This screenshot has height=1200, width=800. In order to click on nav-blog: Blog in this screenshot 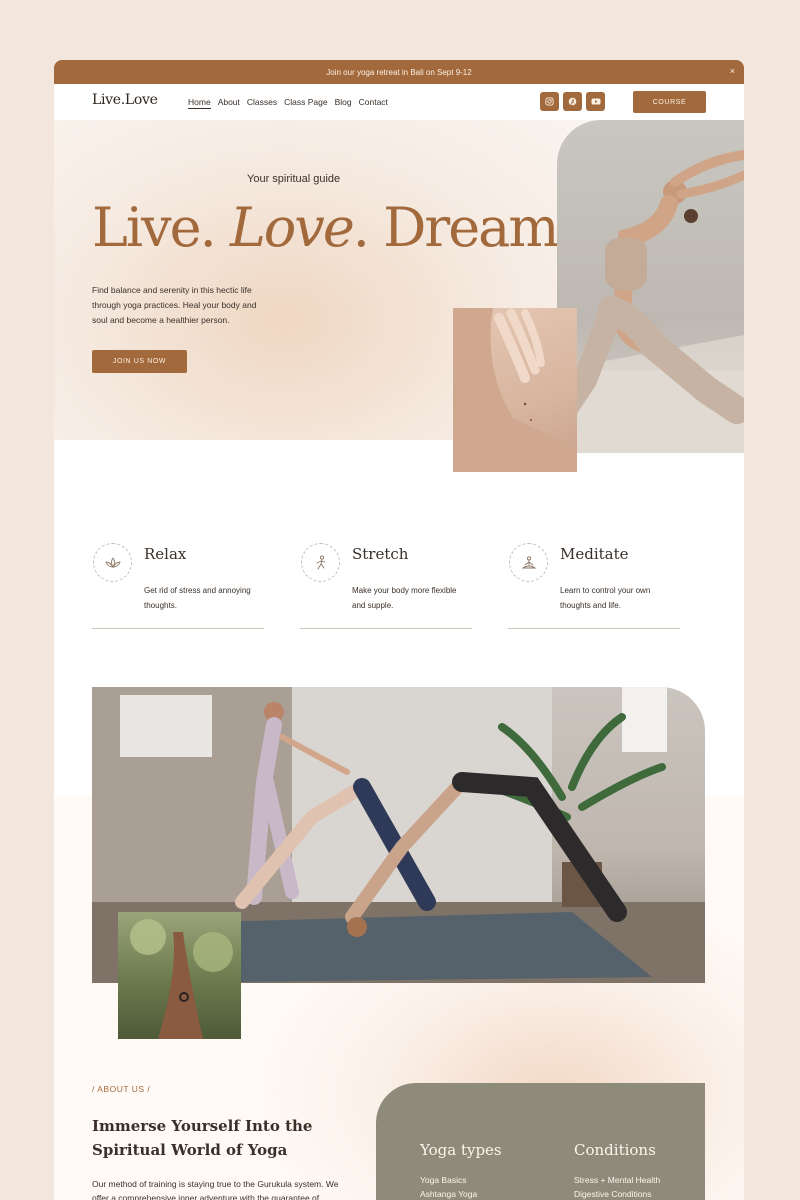, I will do `click(343, 103)`.